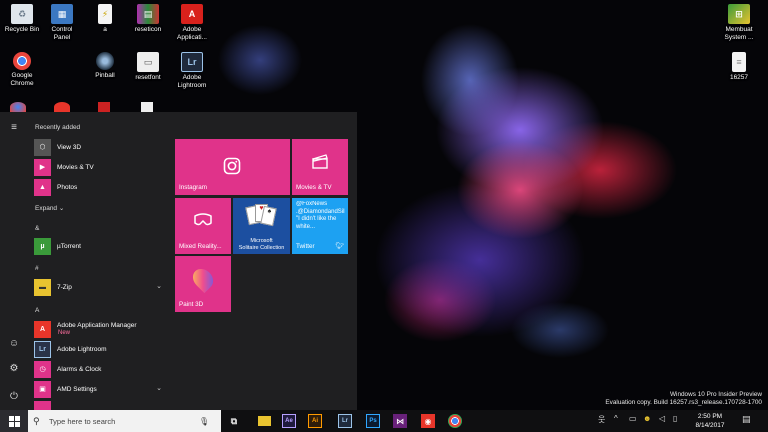  What do you see at coordinates (105, 75) in the screenshot?
I see `desktop-icon-label: Pinball` at bounding box center [105, 75].